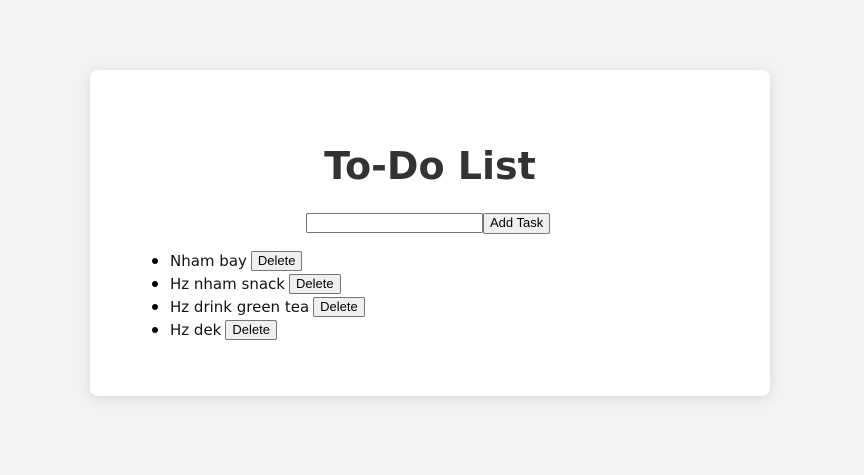  I want to click on list-item: Hz drink green tea Delete, so click(256, 306).